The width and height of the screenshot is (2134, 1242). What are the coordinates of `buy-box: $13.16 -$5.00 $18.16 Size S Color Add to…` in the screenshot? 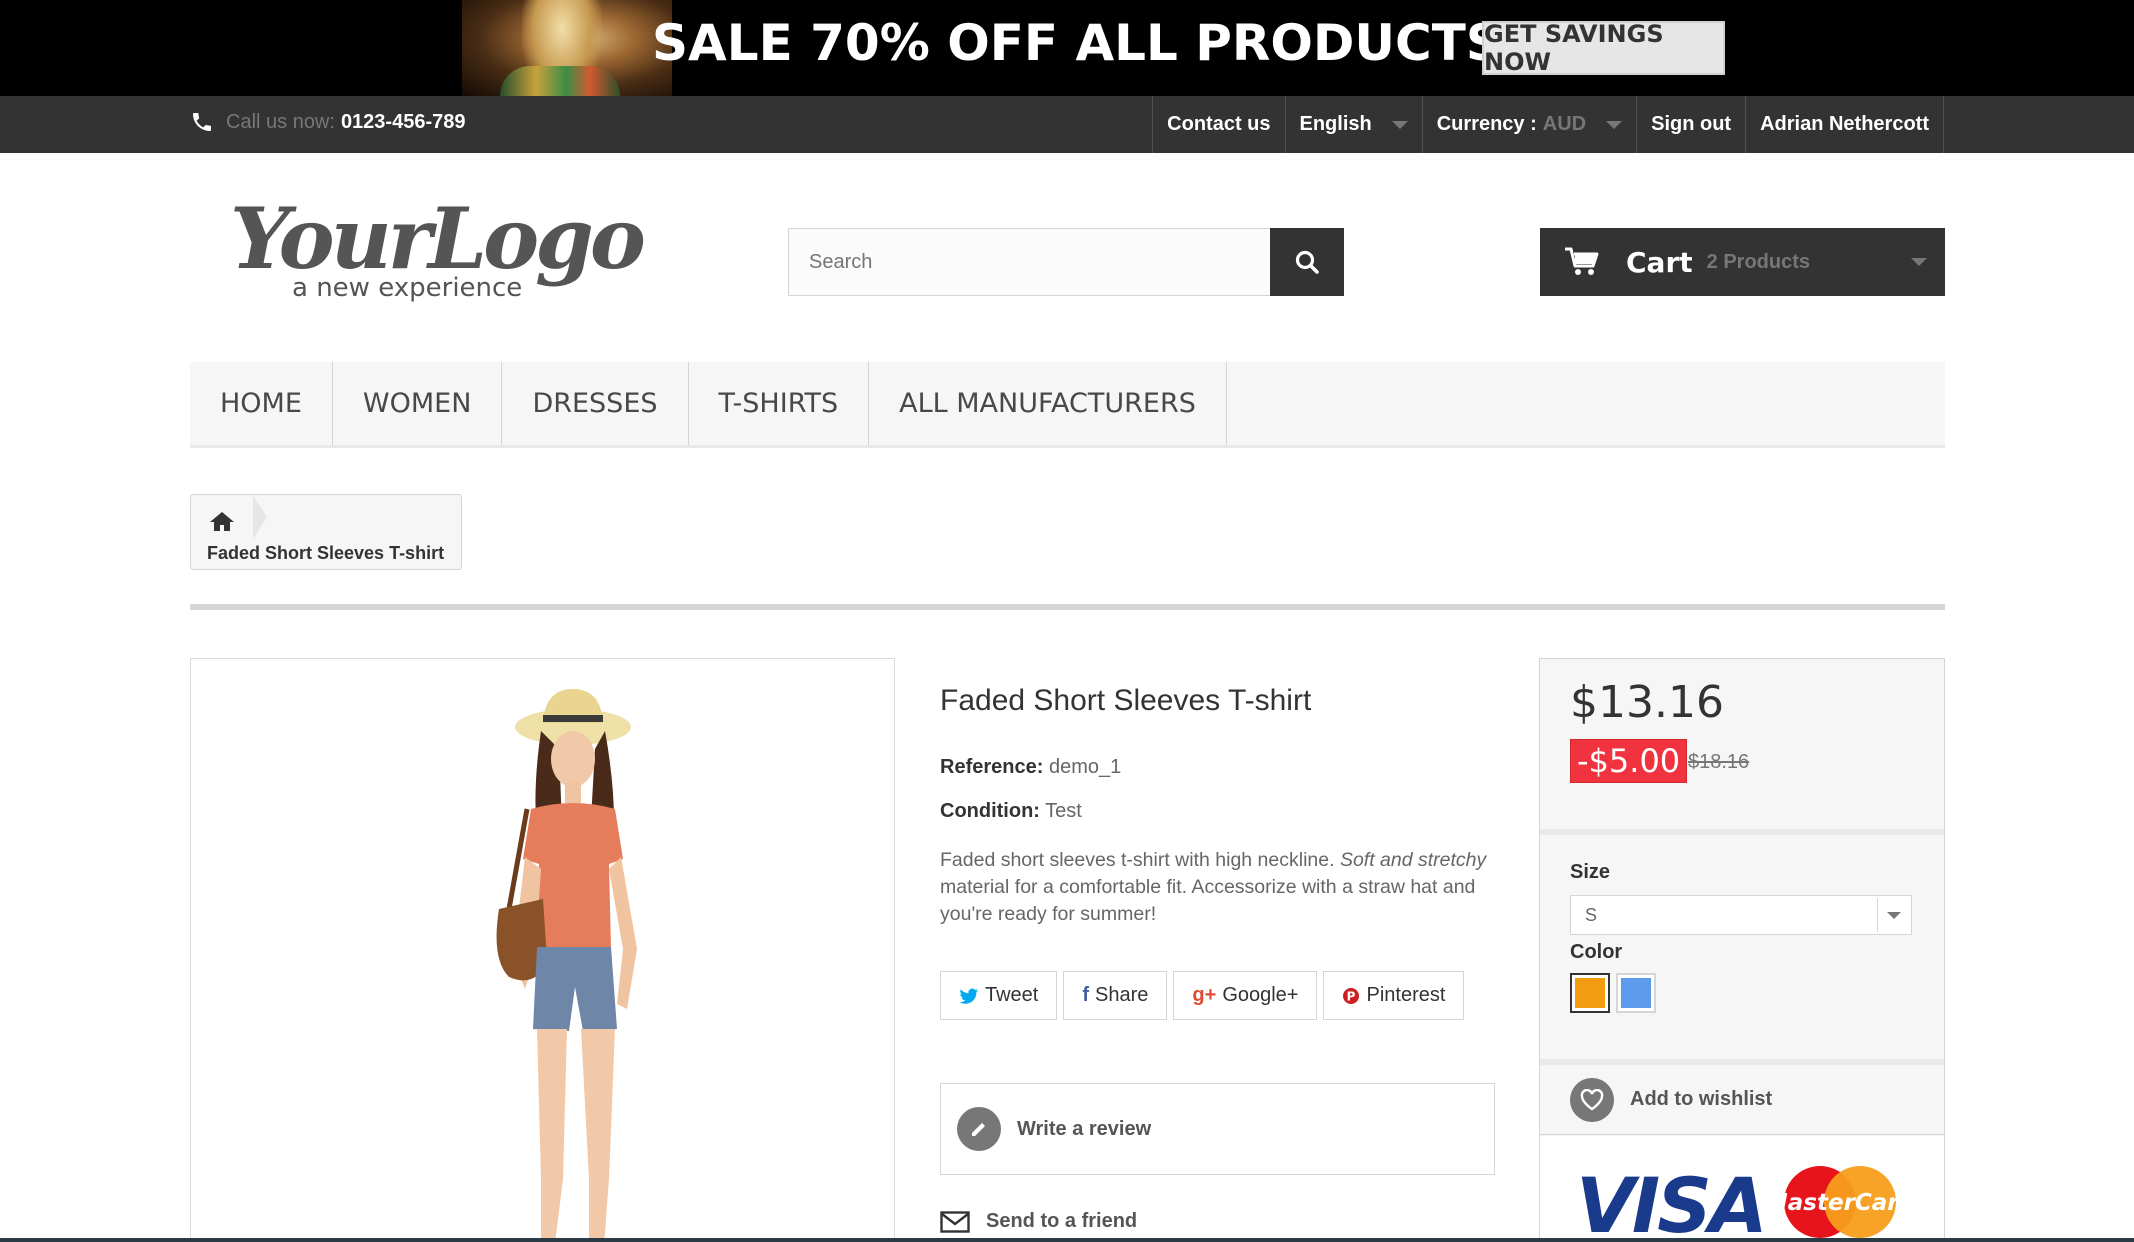 It's located at (1742, 950).